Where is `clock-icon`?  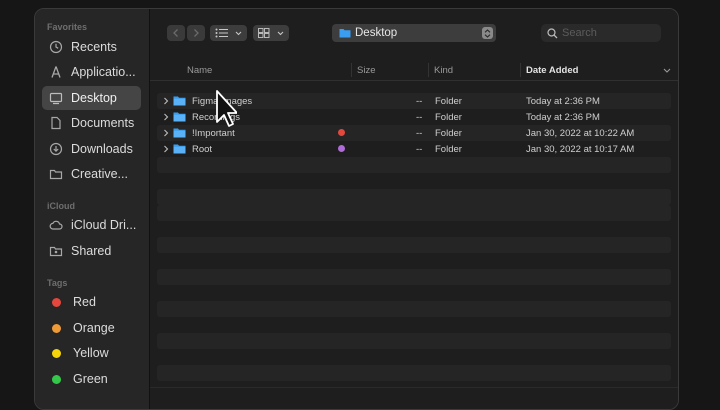
clock-icon is located at coordinates (56, 47).